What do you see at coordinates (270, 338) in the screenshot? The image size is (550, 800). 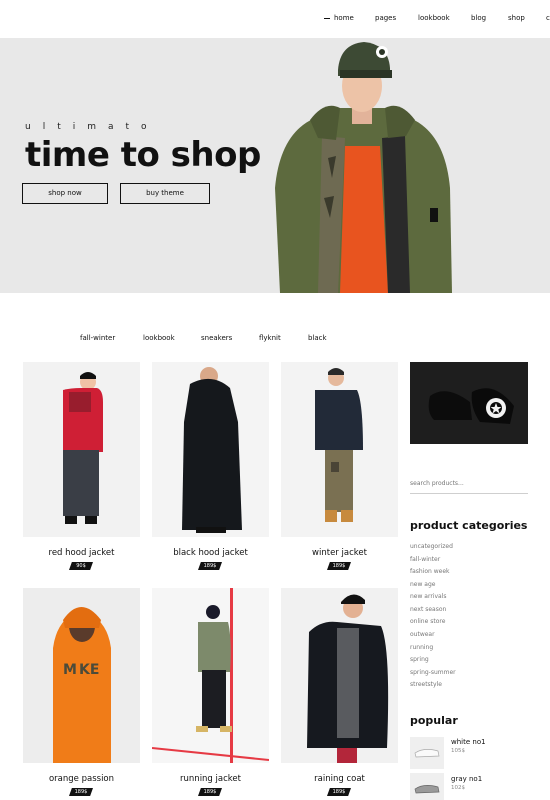 I see `filter-flyknit: flyknit` at bounding box center [270, 338].